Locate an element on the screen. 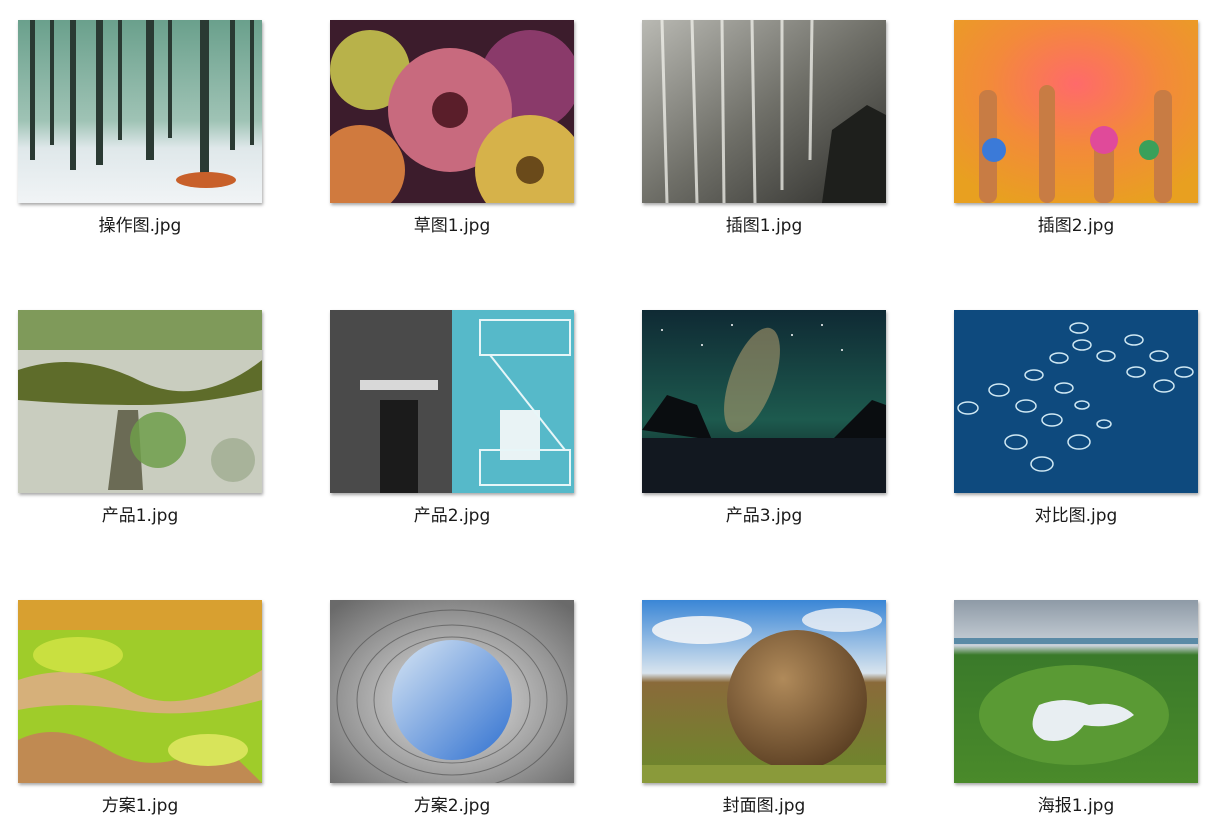 Image resolution: width=1224 pixels, height=831 pixels. thumbnail-stone-sphere-hill is located at coordinates (764, 691).